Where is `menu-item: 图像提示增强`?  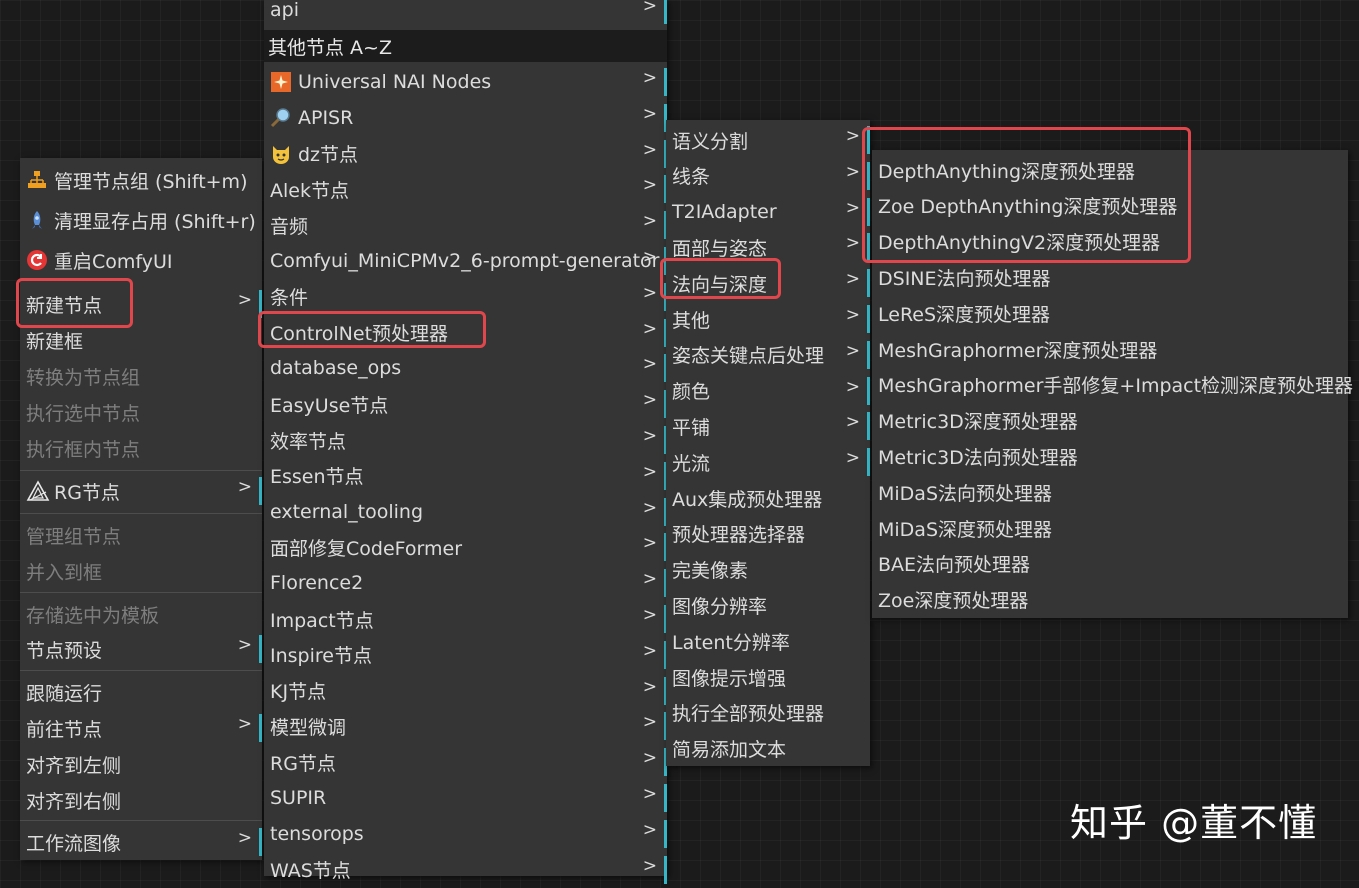
menu-item: 图像提示增强 is located at coordinates (768, 677).